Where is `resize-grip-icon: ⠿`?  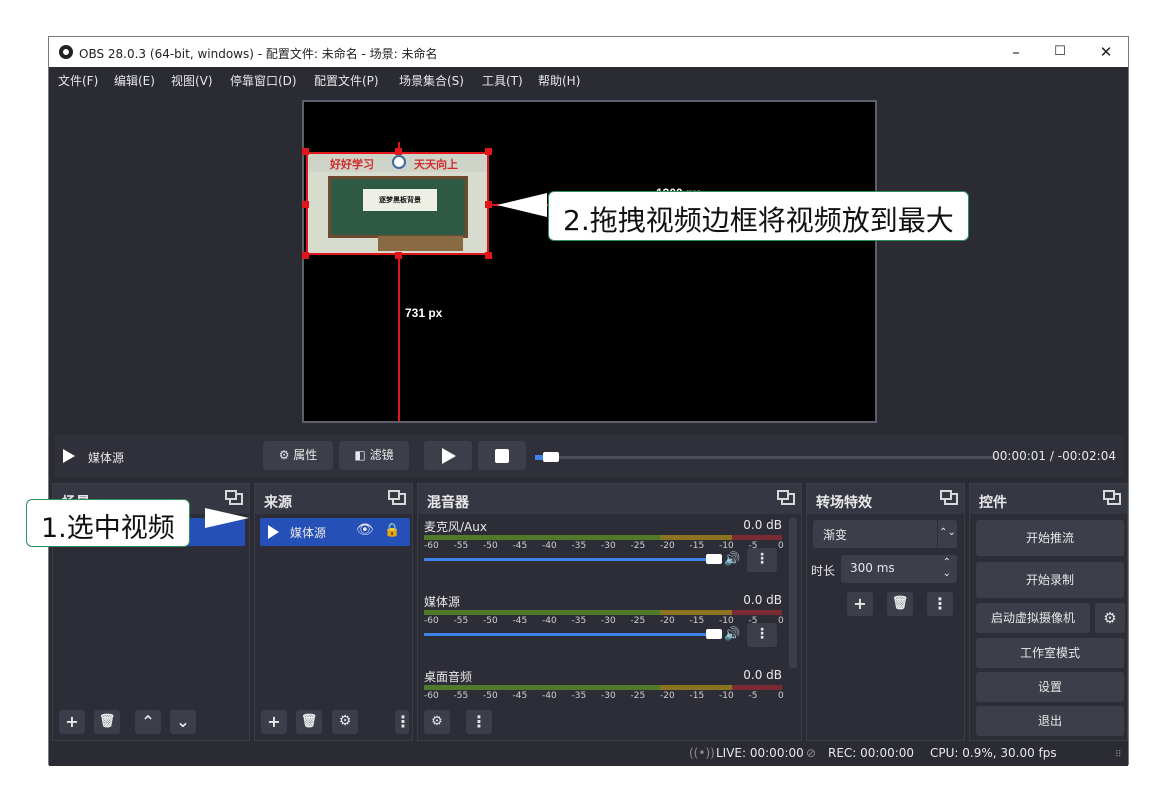 resize-grip-icon: ⠿ is located at coordinates (1118, 755).